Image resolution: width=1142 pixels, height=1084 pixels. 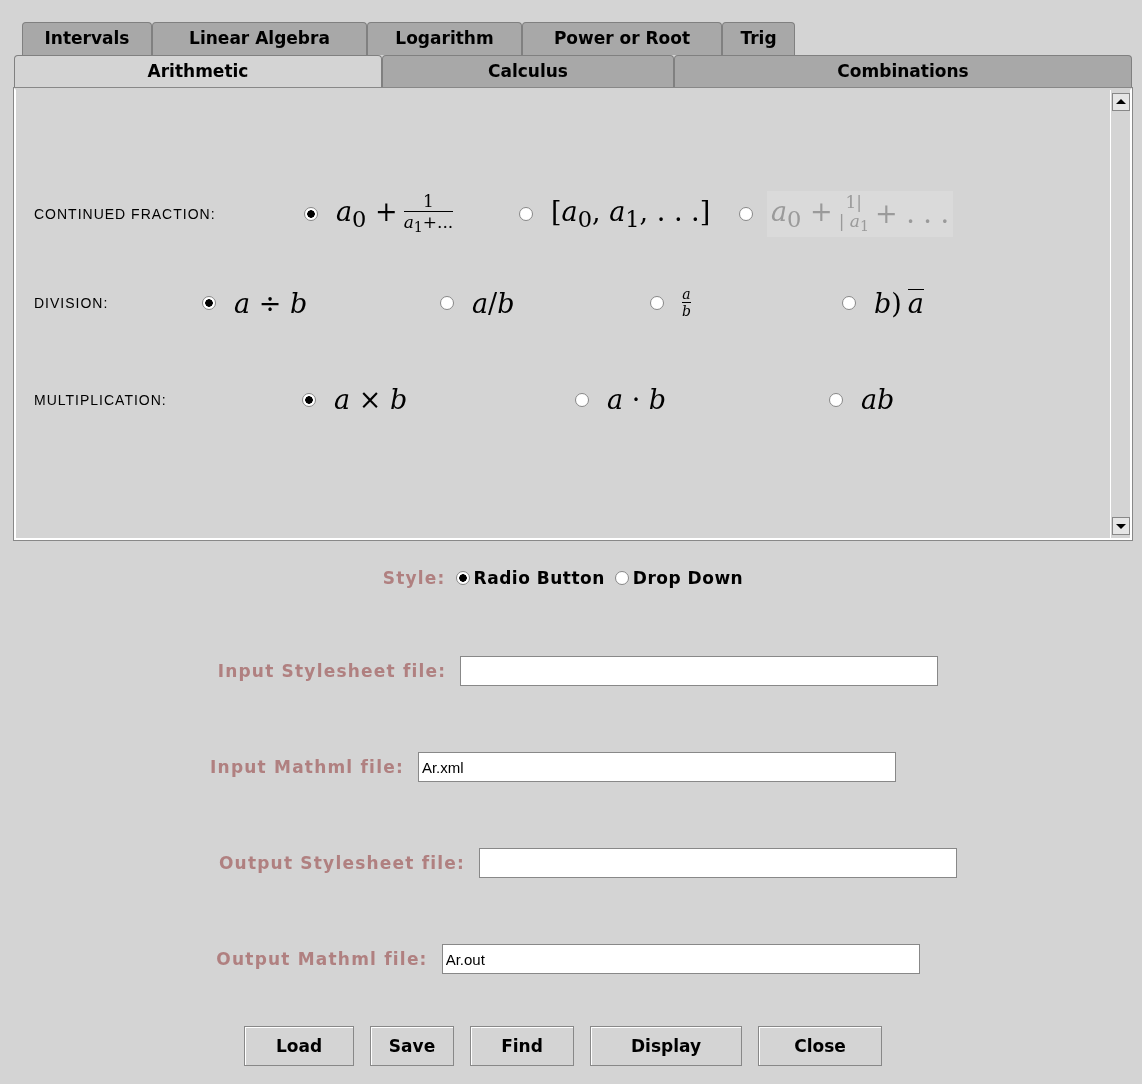 I want to click on formula: b) a, so click(x=899, y=303).